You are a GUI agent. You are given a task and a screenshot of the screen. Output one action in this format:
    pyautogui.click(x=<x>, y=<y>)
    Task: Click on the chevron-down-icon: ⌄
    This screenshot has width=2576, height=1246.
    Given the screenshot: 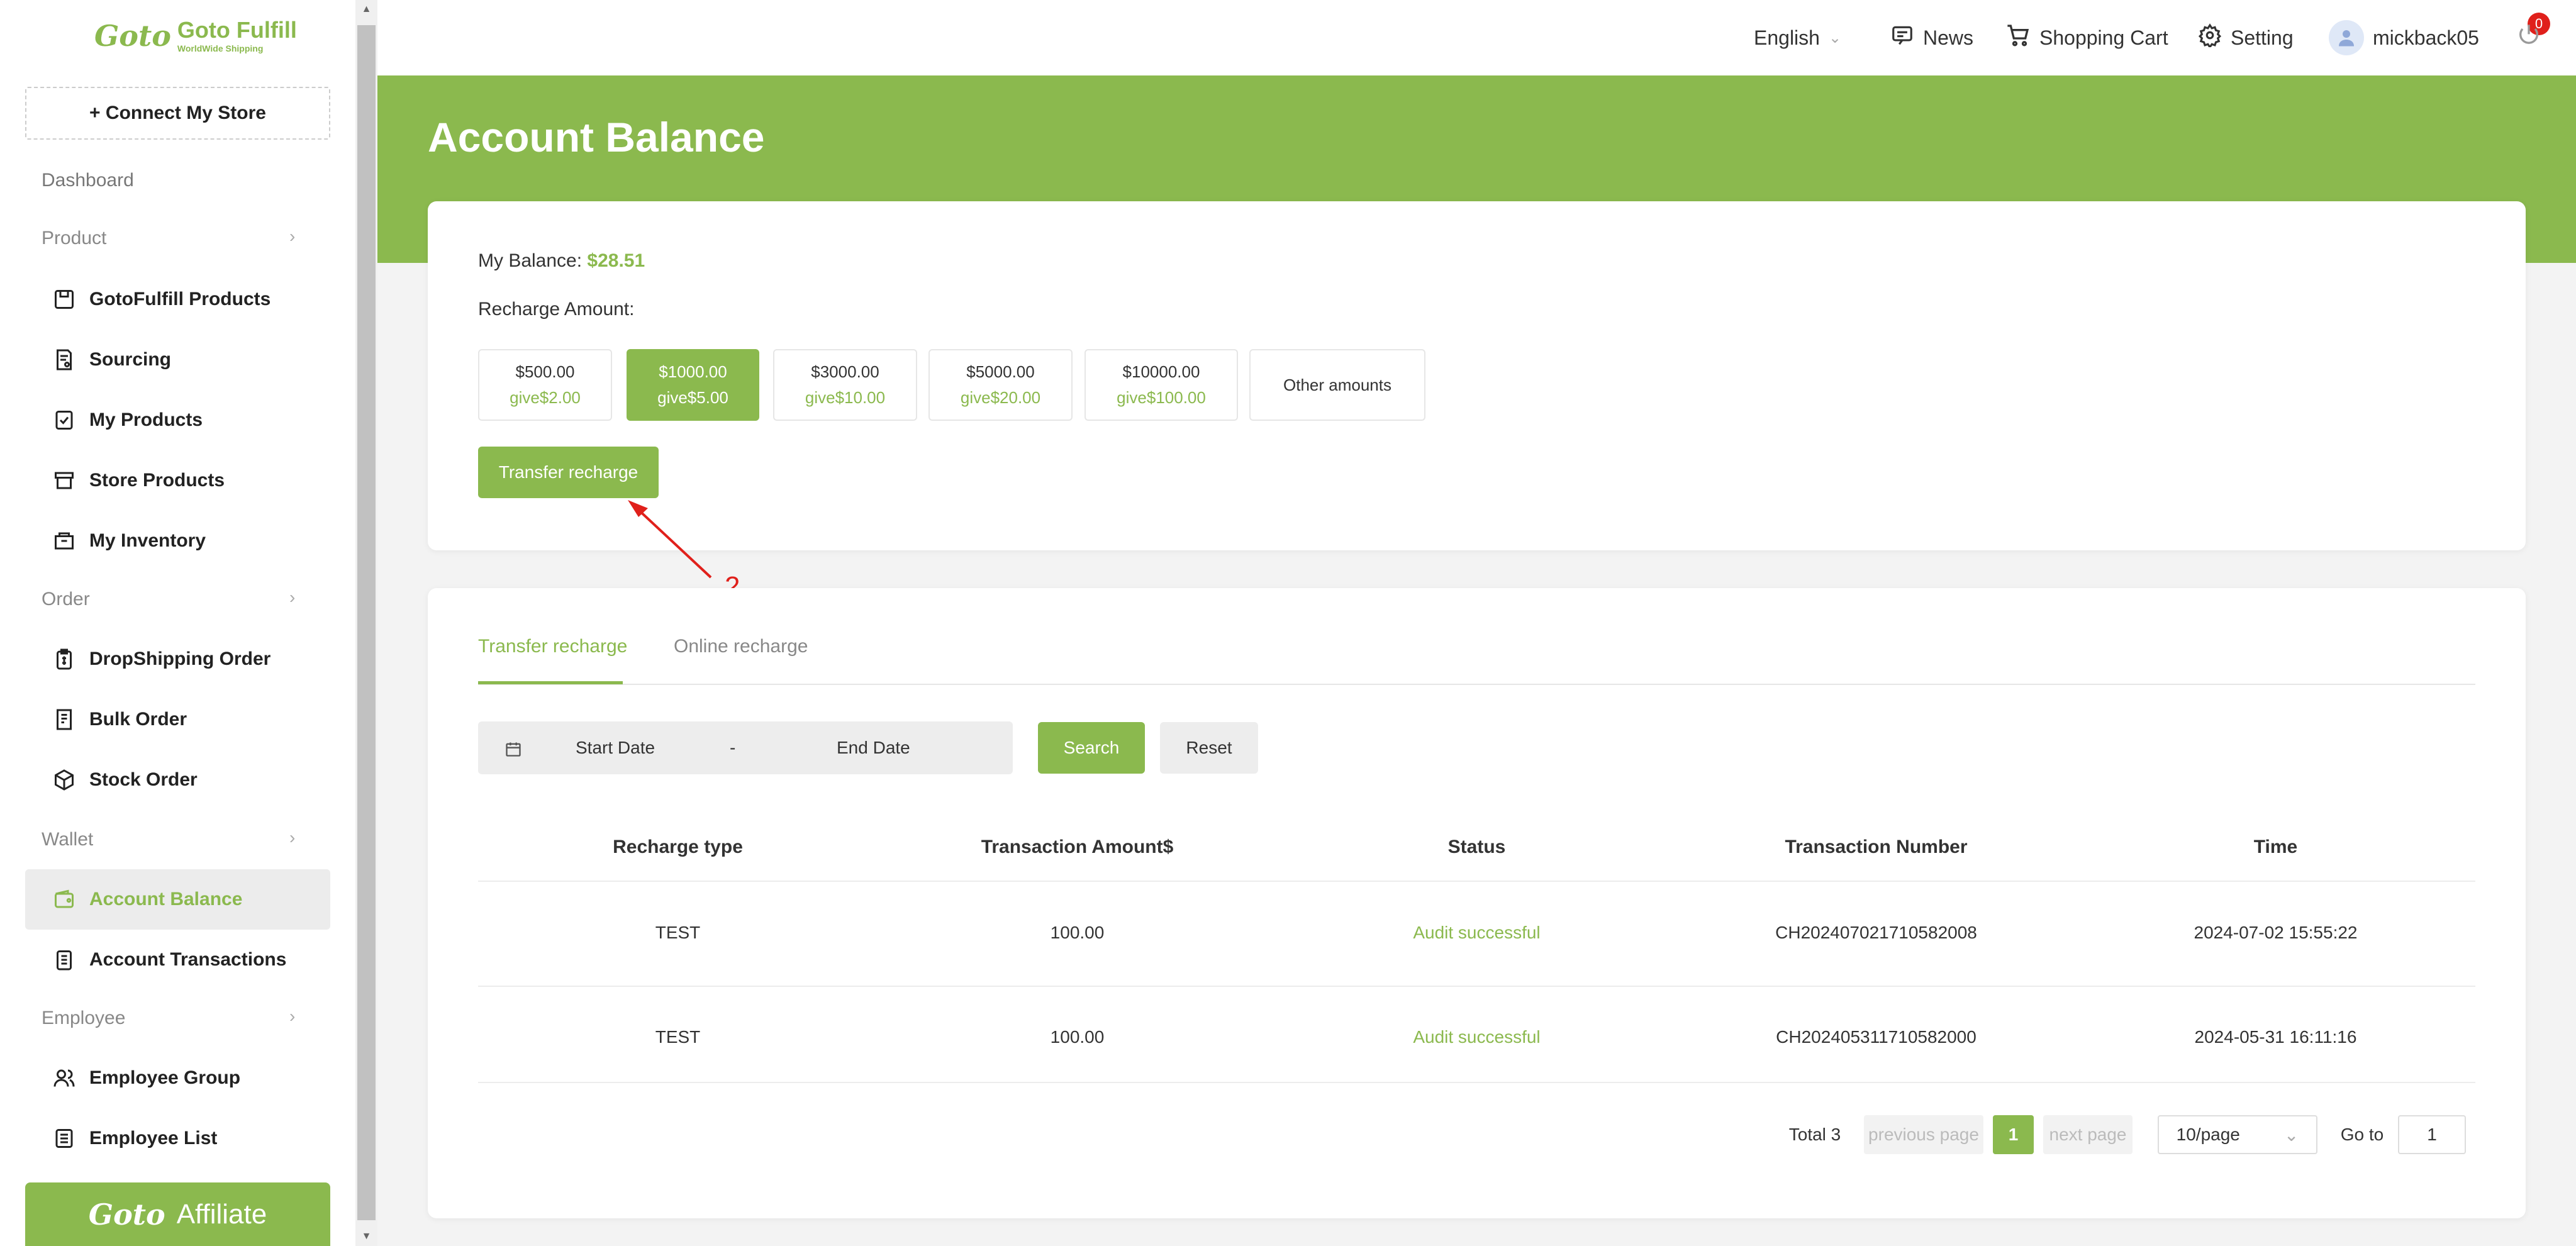 What is the action you would take?
    pyautogui.click(x=2291, y=1135)
    